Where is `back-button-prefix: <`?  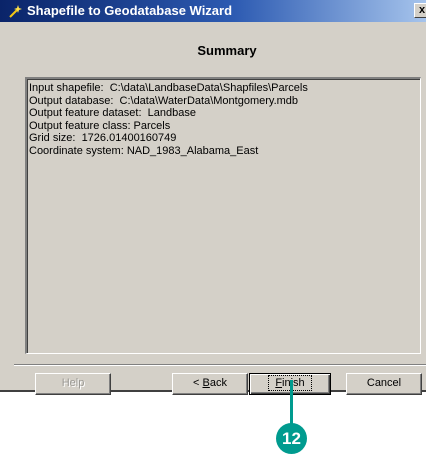 back-button-prefix: < is located at coordinates (198, 383).